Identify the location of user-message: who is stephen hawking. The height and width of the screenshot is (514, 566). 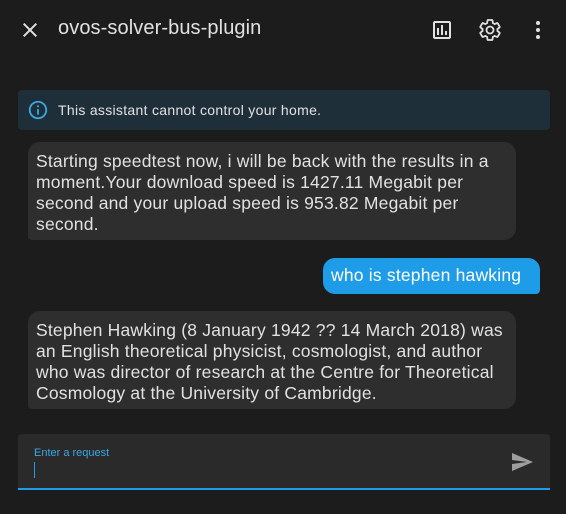
(431, 276).